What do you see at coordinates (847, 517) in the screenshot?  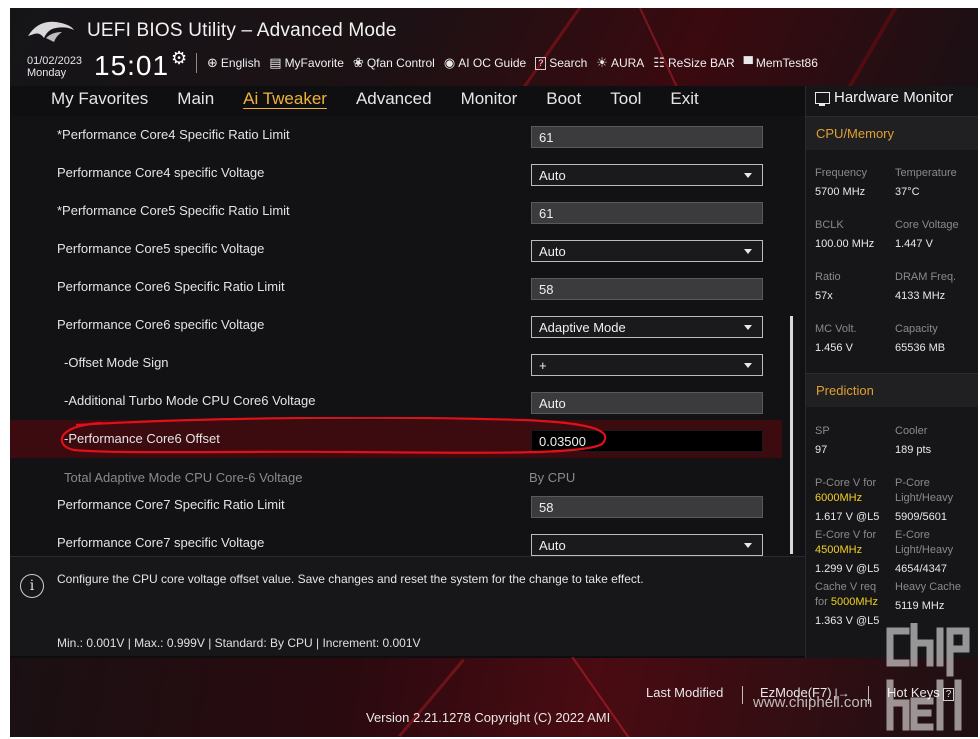 I see `pcore-v-value: 1.617 V @L5` at bounding box center [847, 517].